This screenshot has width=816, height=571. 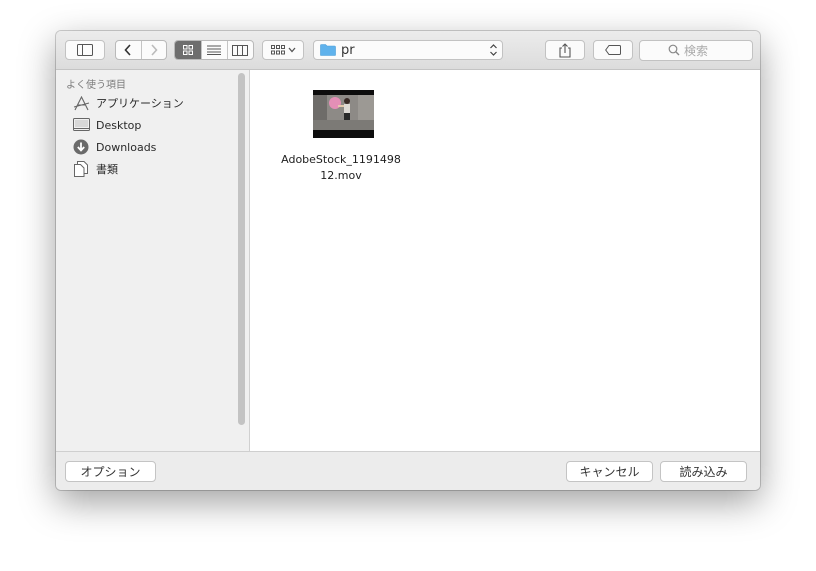 I want to click on column-view-button, so click(x=239, y=50).